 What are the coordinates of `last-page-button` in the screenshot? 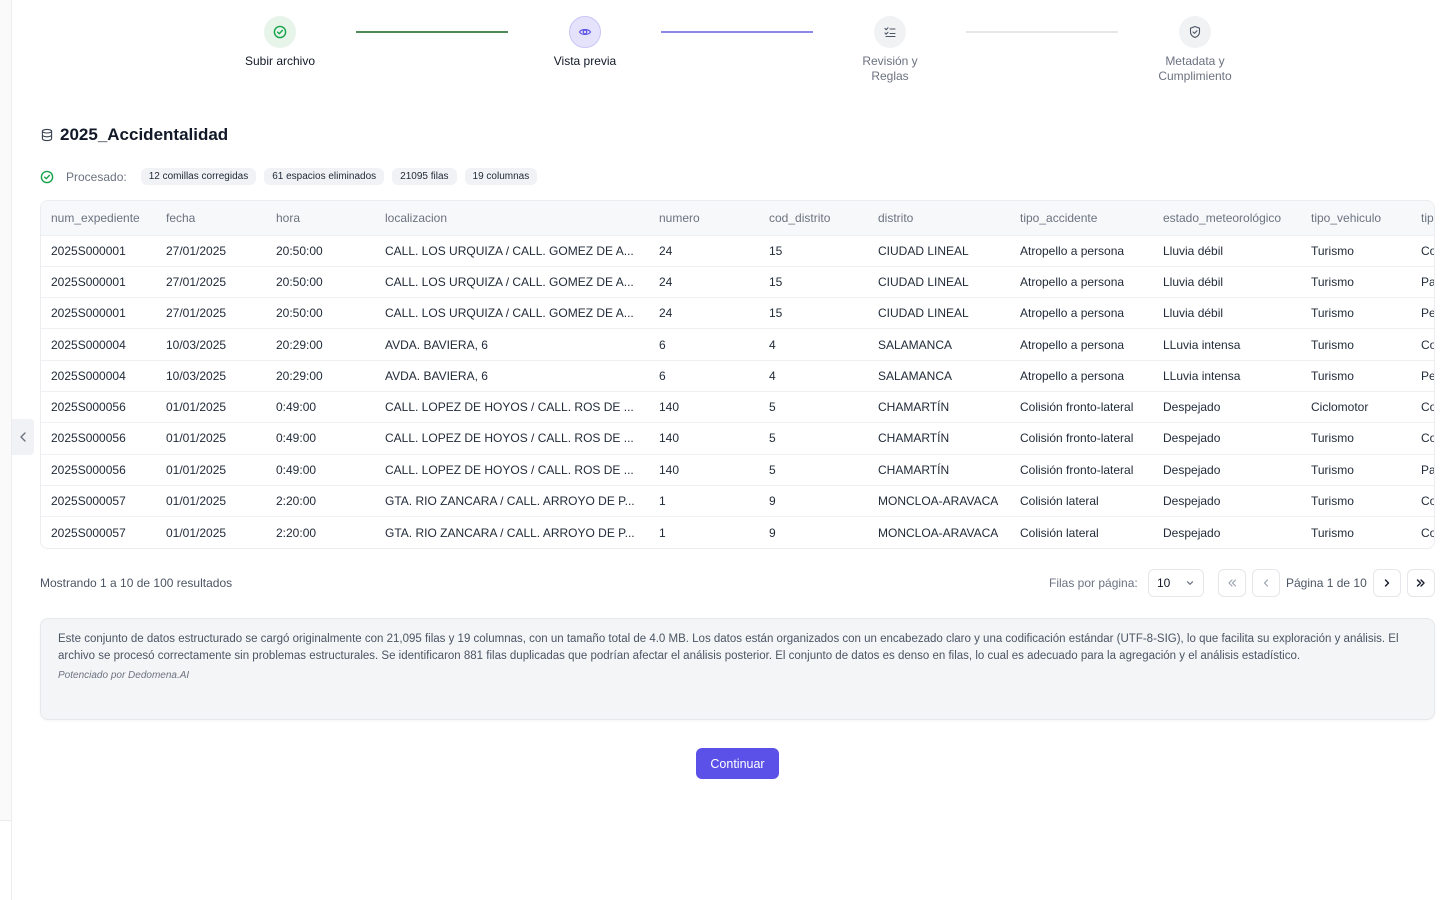 It's located at (1421, 583).